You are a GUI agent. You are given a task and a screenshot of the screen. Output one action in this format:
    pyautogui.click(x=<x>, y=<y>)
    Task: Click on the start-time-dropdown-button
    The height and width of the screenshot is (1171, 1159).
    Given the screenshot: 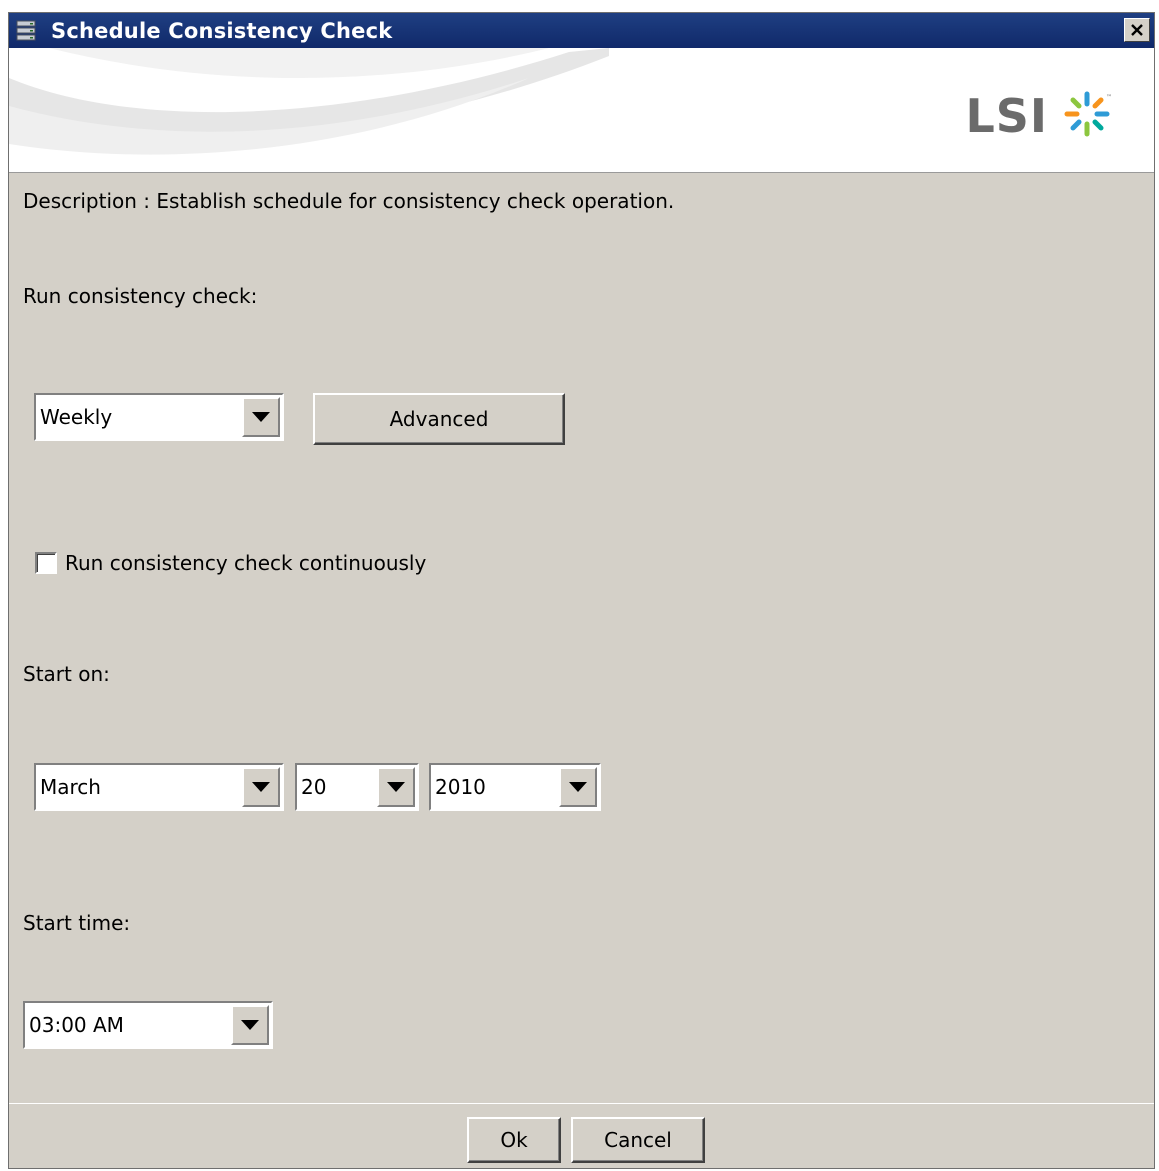 What is the action you would take?
    pyautogui.click(x=250, y=1025)
    